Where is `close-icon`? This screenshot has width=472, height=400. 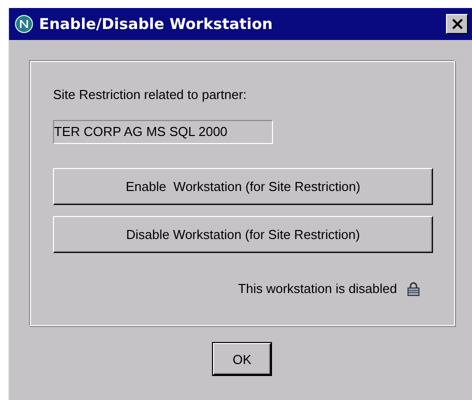 close-icon is located at coordinates (457, 24).